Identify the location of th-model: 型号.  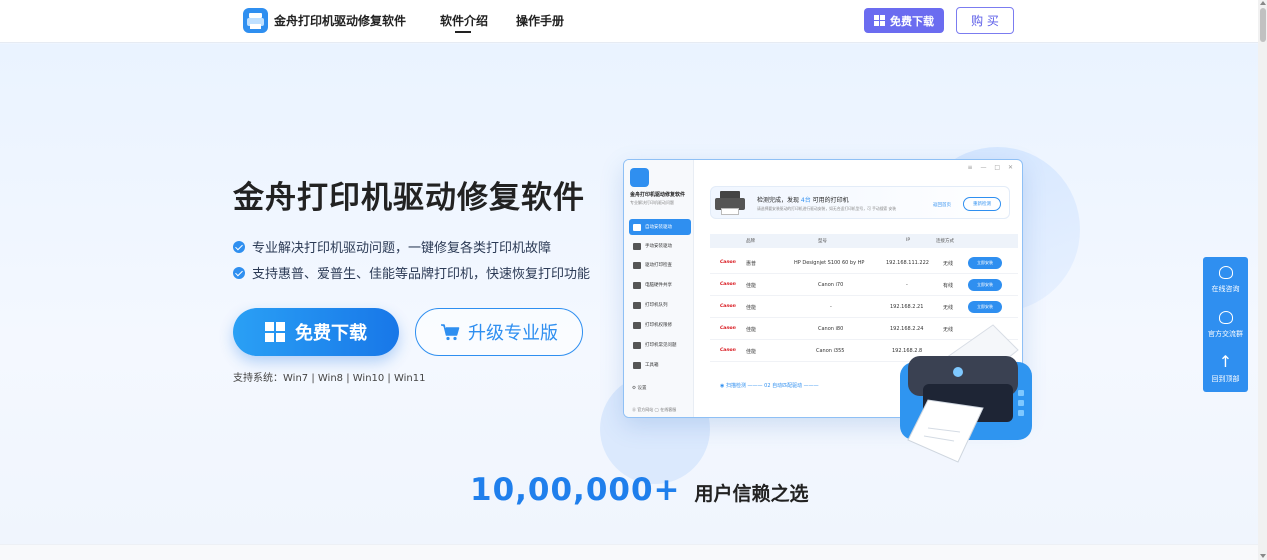
(822, 241).